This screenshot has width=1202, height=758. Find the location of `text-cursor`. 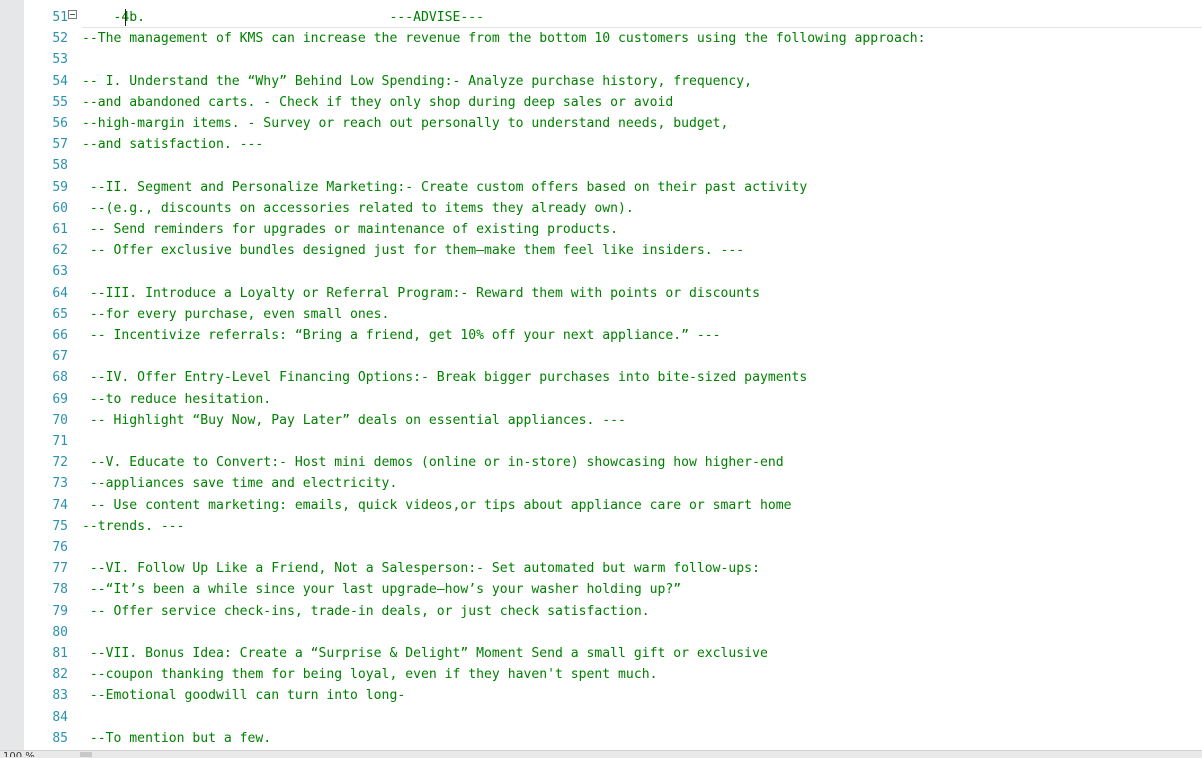

text-cursor is located at coordinates (125, 17).